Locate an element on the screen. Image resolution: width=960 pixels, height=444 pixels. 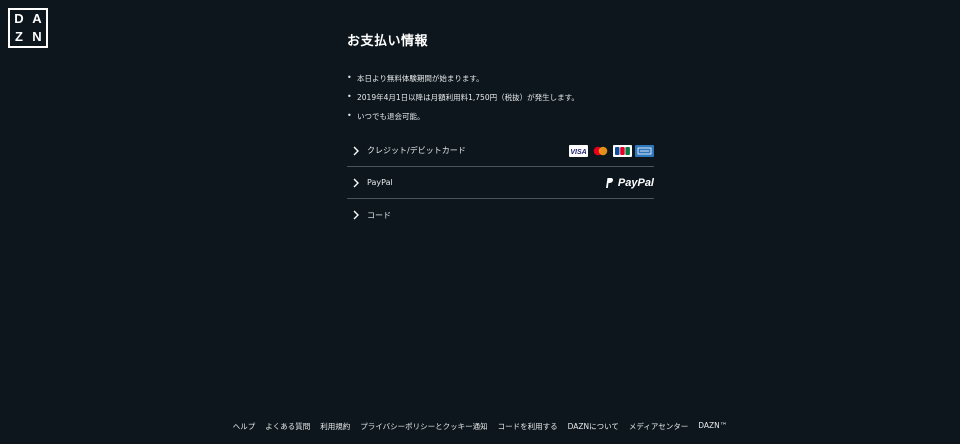
logo-letter: A is located at coordinates (37, 18).